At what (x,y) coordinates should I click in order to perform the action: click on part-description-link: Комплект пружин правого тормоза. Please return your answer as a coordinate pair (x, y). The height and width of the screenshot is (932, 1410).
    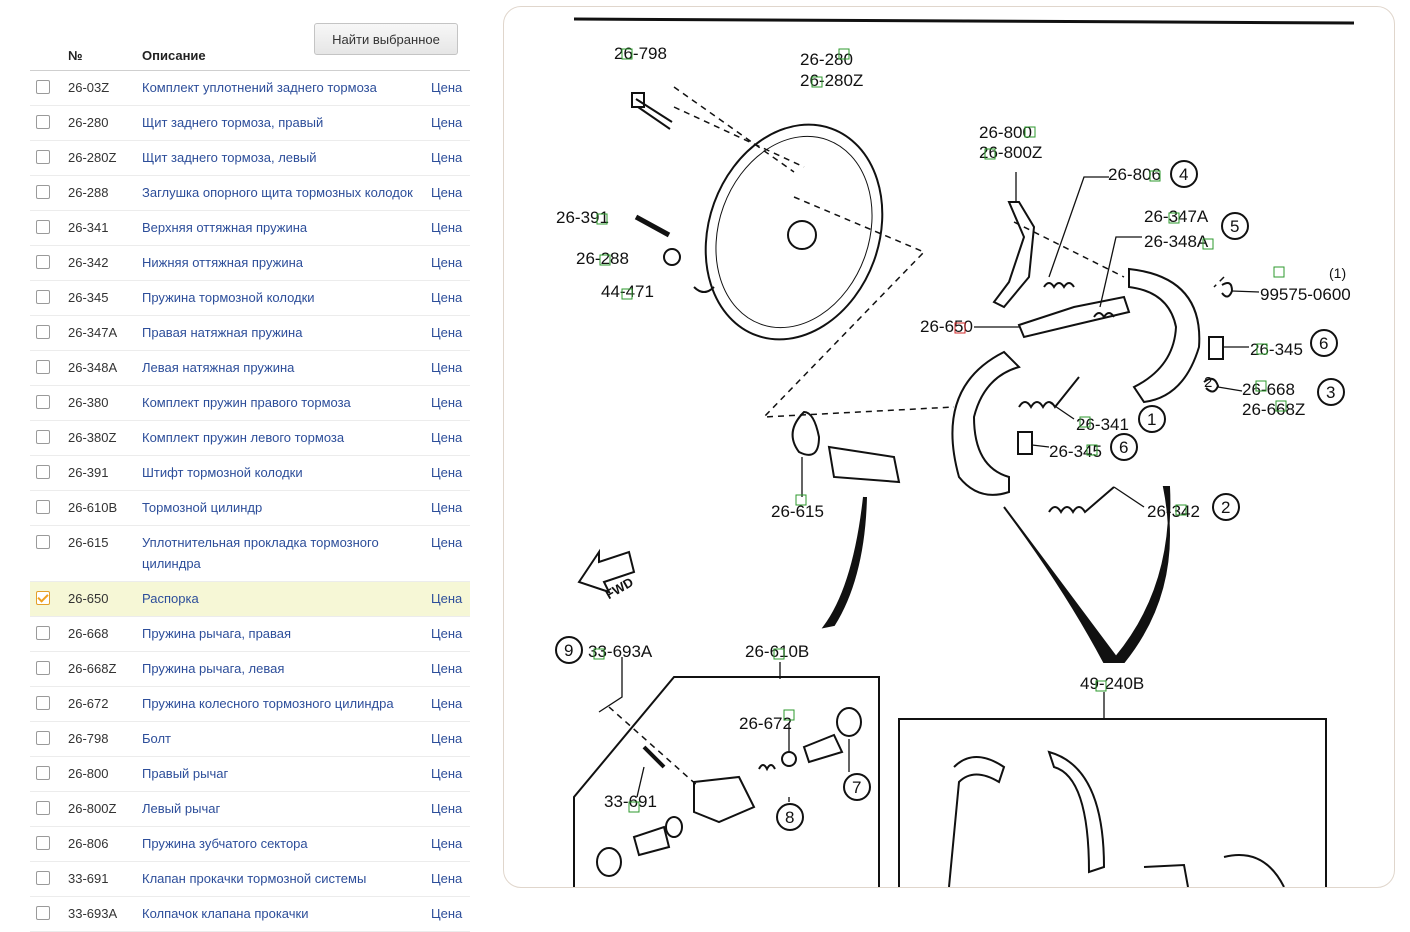
    Looking at the image, I should click on (283, 401).